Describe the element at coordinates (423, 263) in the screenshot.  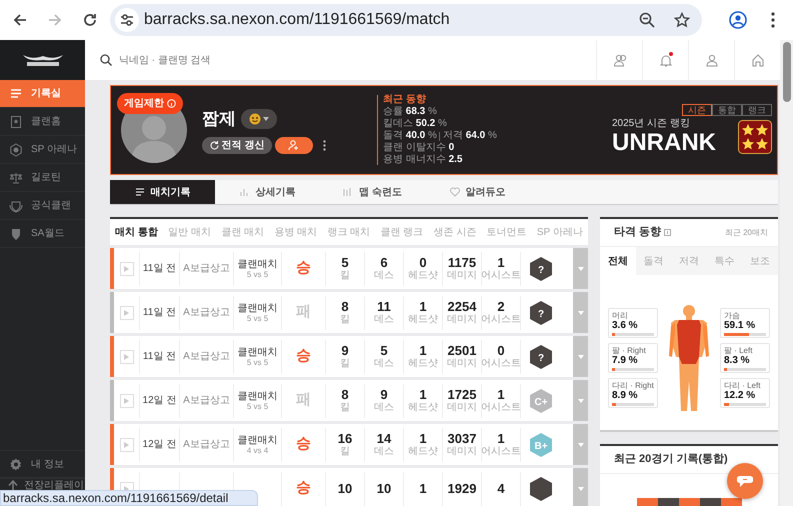
I see `stat-value: 0` at that location.